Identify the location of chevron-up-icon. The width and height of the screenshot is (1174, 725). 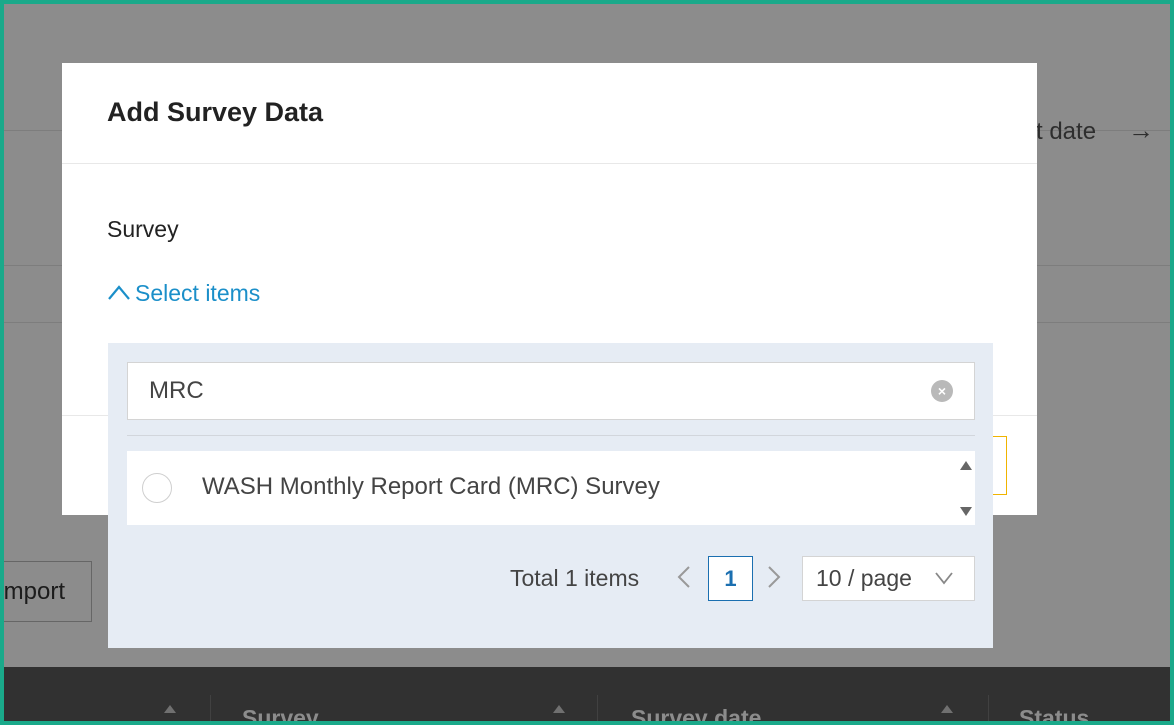
(121, 293).